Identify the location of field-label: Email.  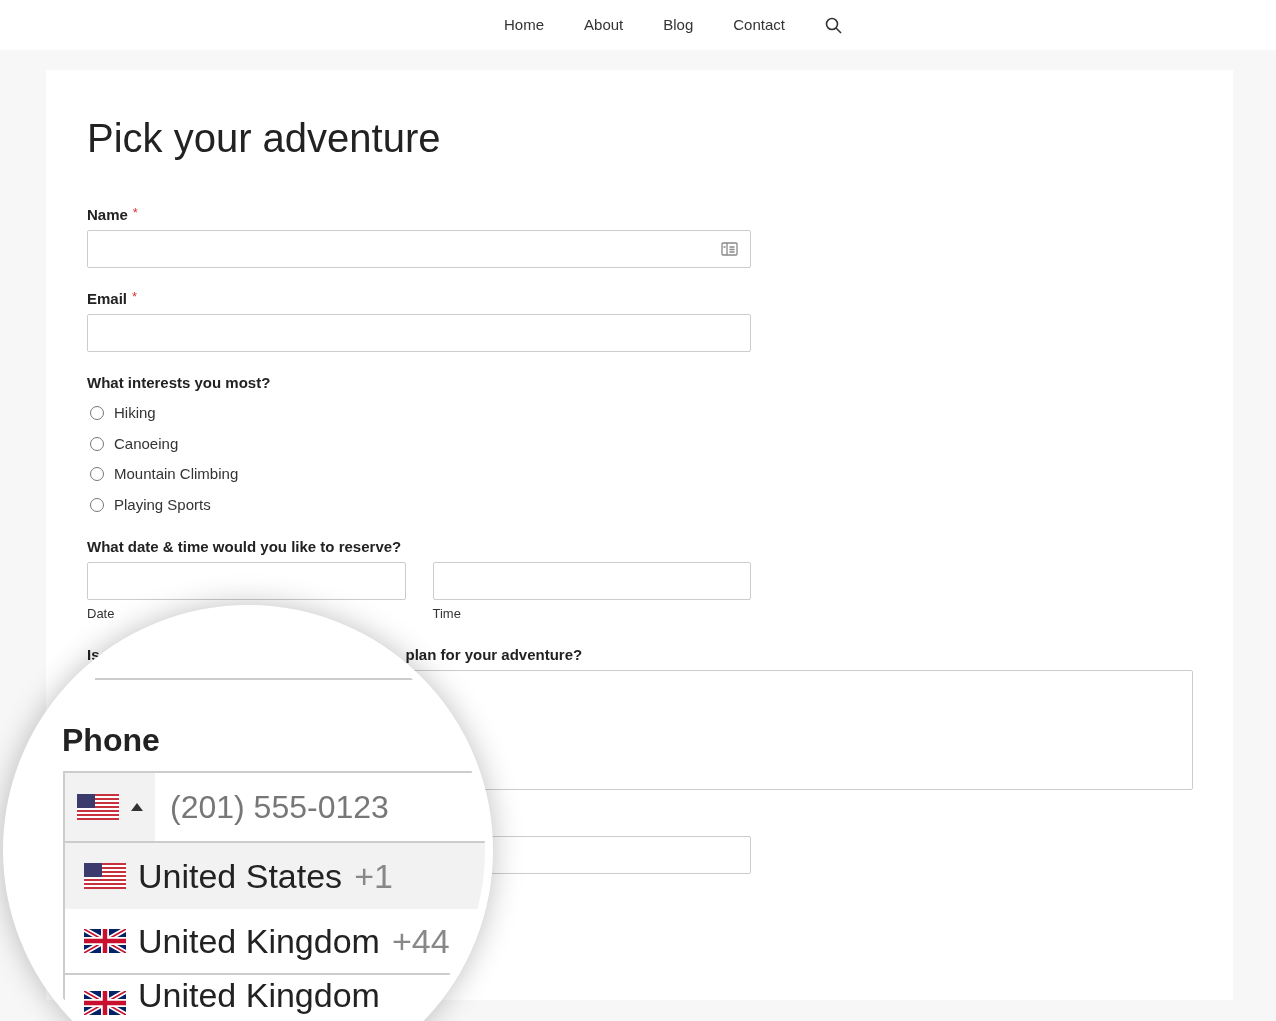
(107, 299).